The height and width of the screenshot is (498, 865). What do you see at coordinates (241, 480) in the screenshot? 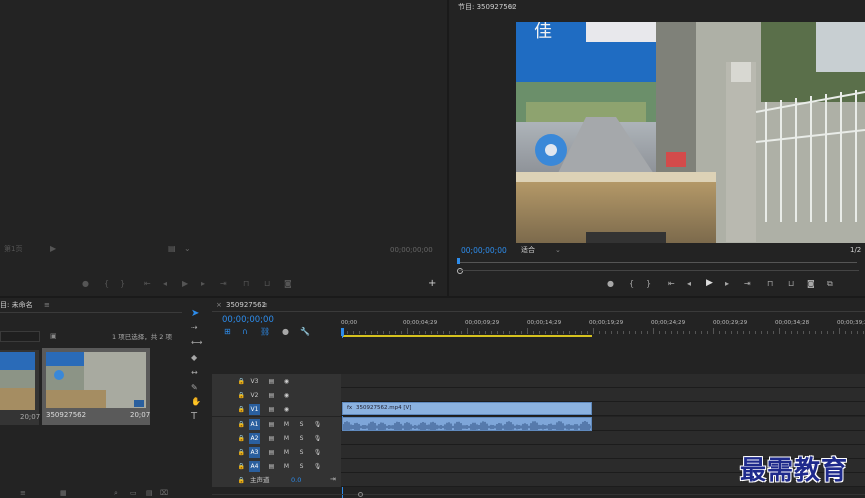
I see `track-master-lock-icon: 🔒` at bounding box center [241, 480].